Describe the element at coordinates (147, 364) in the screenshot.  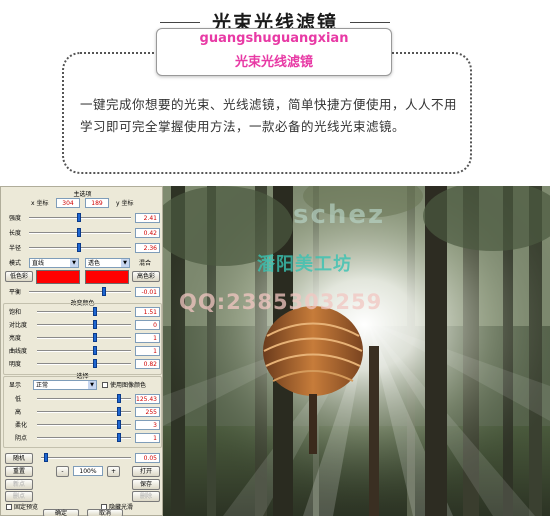
I see `lightness-value: 0.82` at that location.